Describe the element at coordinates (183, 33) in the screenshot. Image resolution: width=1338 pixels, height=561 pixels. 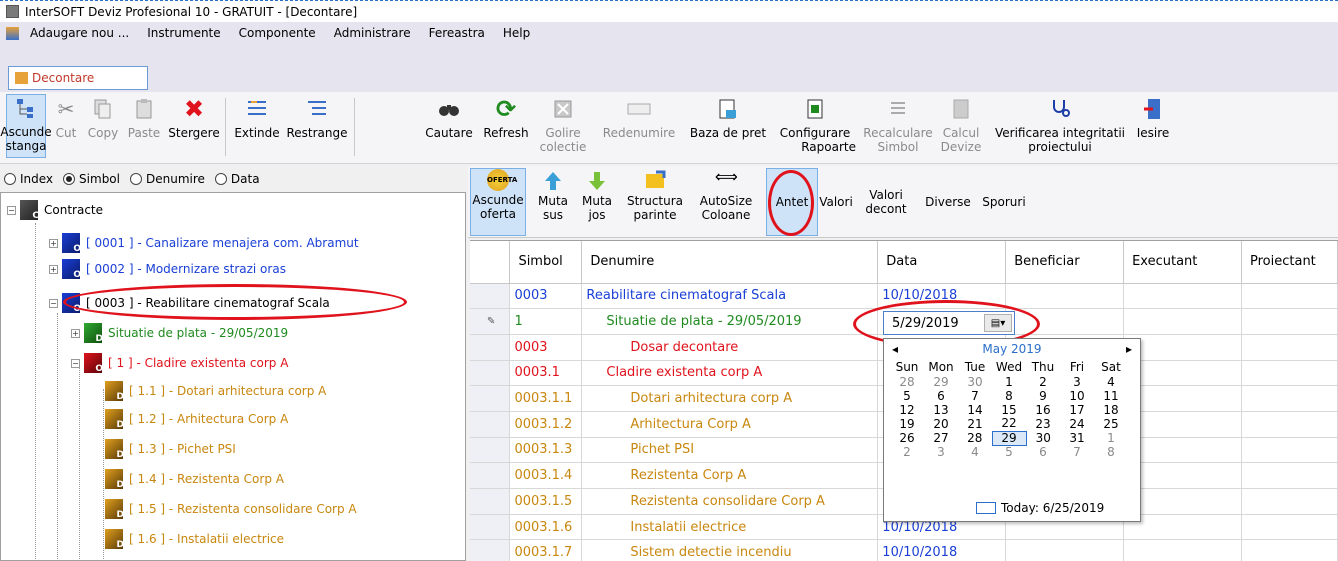
I see `menu-instrumente: Instrumente` at that location.